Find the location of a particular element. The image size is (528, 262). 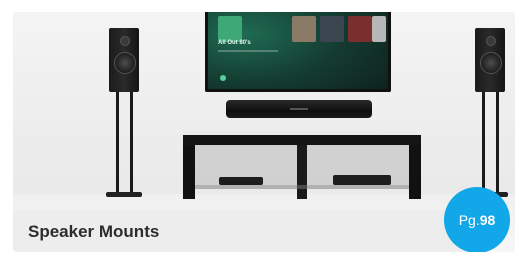

tv-playlist-title: All Out 80's is located at coordinates (234, 43).